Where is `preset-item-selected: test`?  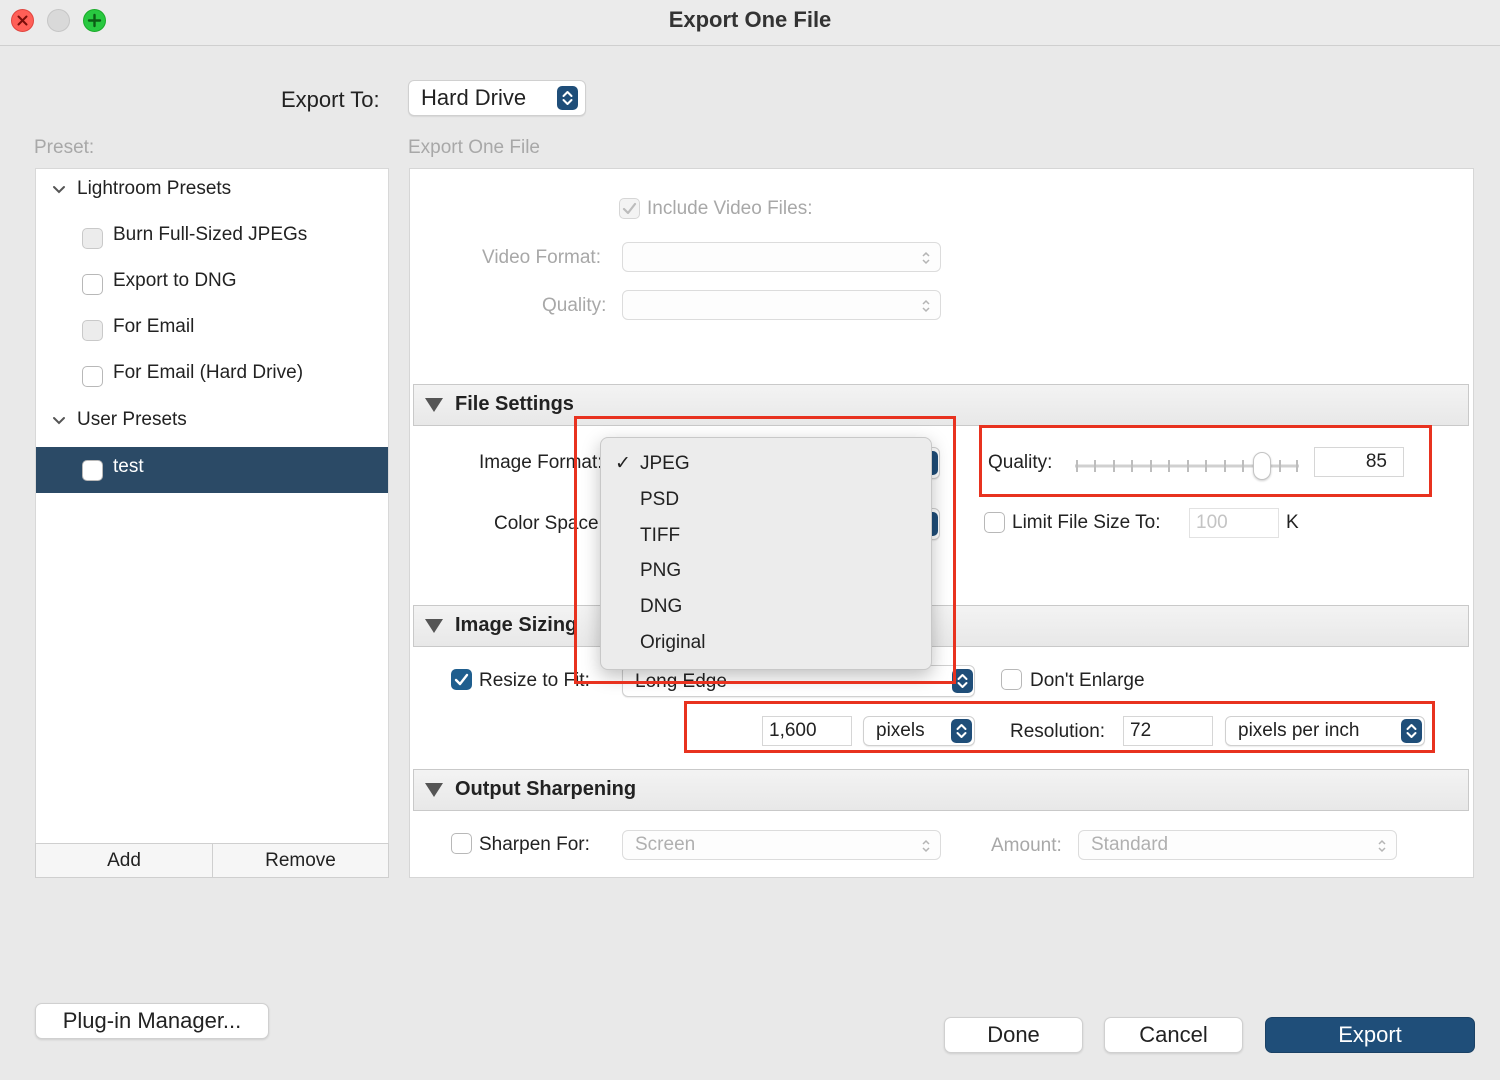 preset-item-selected: test is located at coordinates (212, 470).